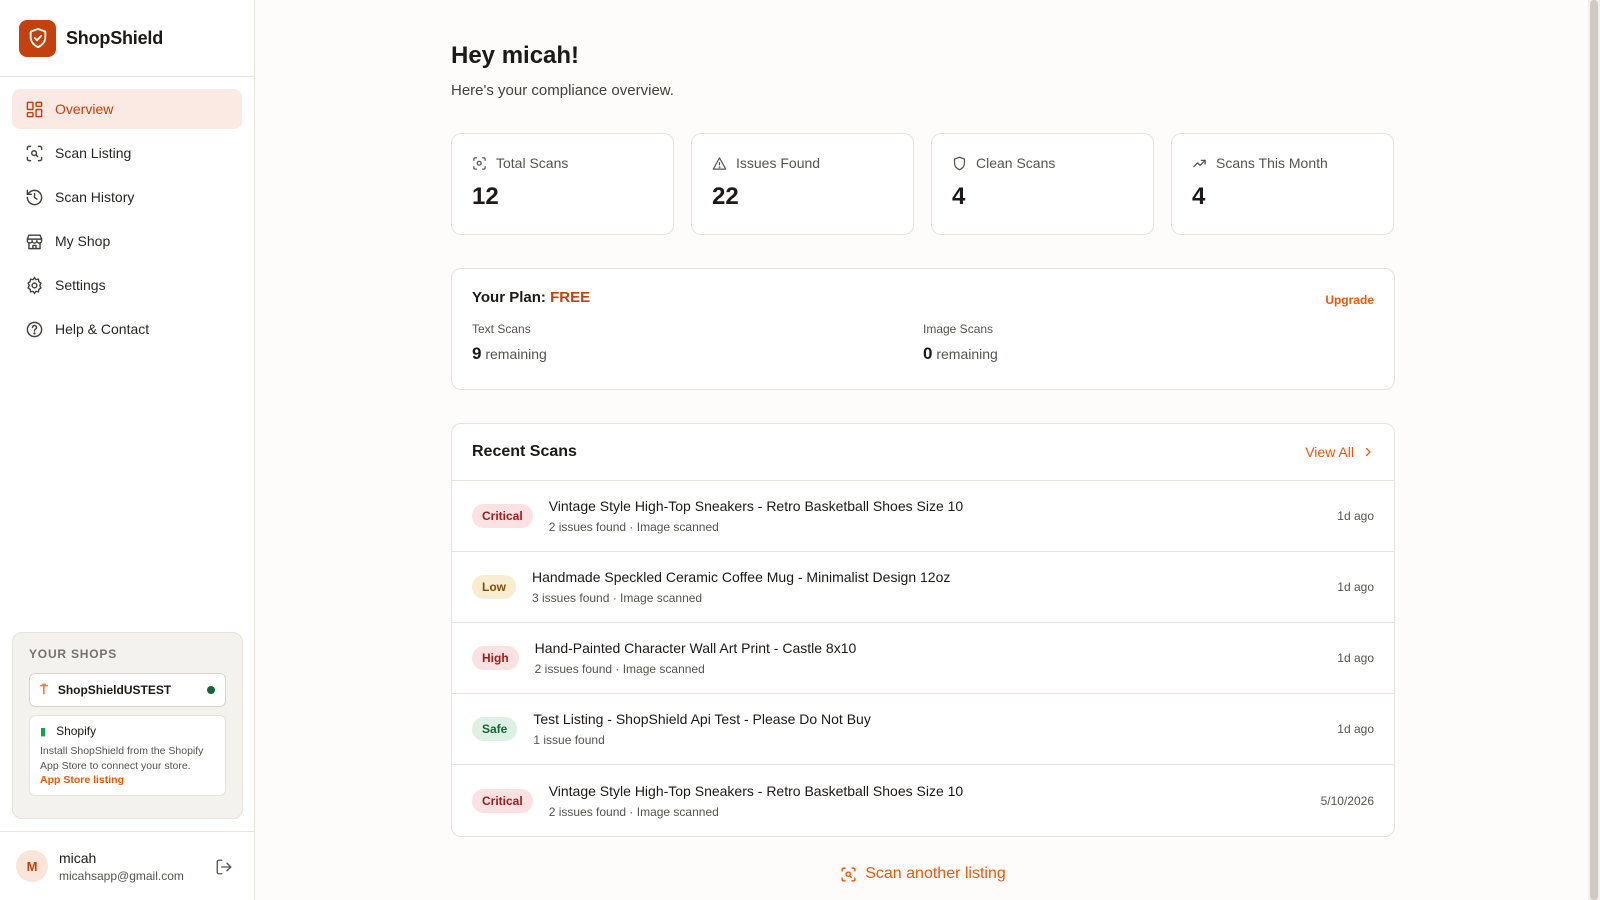 The width and height of the screenshot is (1600, 900). What do you see at coordinates (78, 857) in the screenshot?
I see `user-name: micah` at bounding box center [78, 857].